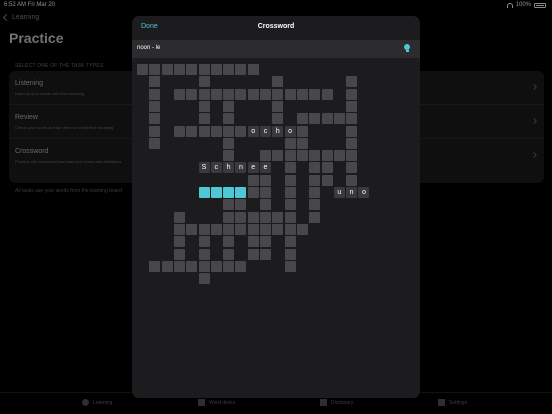  What do you see at coordinates (278, 131) in the screenshot?
I see `letter-cell: h` at bounding box center [278, 131].